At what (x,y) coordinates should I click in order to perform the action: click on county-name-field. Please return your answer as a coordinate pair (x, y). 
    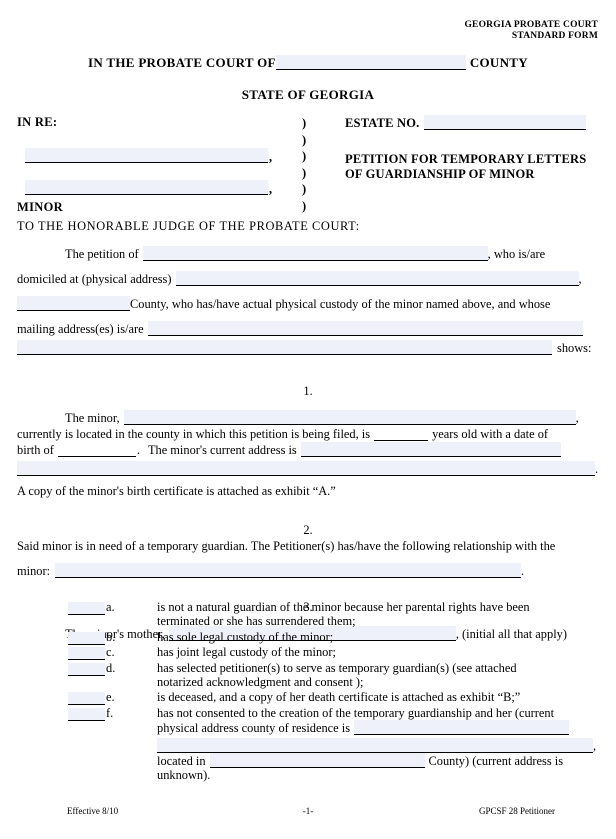
    Looking at the image, I should click on (370, 62).